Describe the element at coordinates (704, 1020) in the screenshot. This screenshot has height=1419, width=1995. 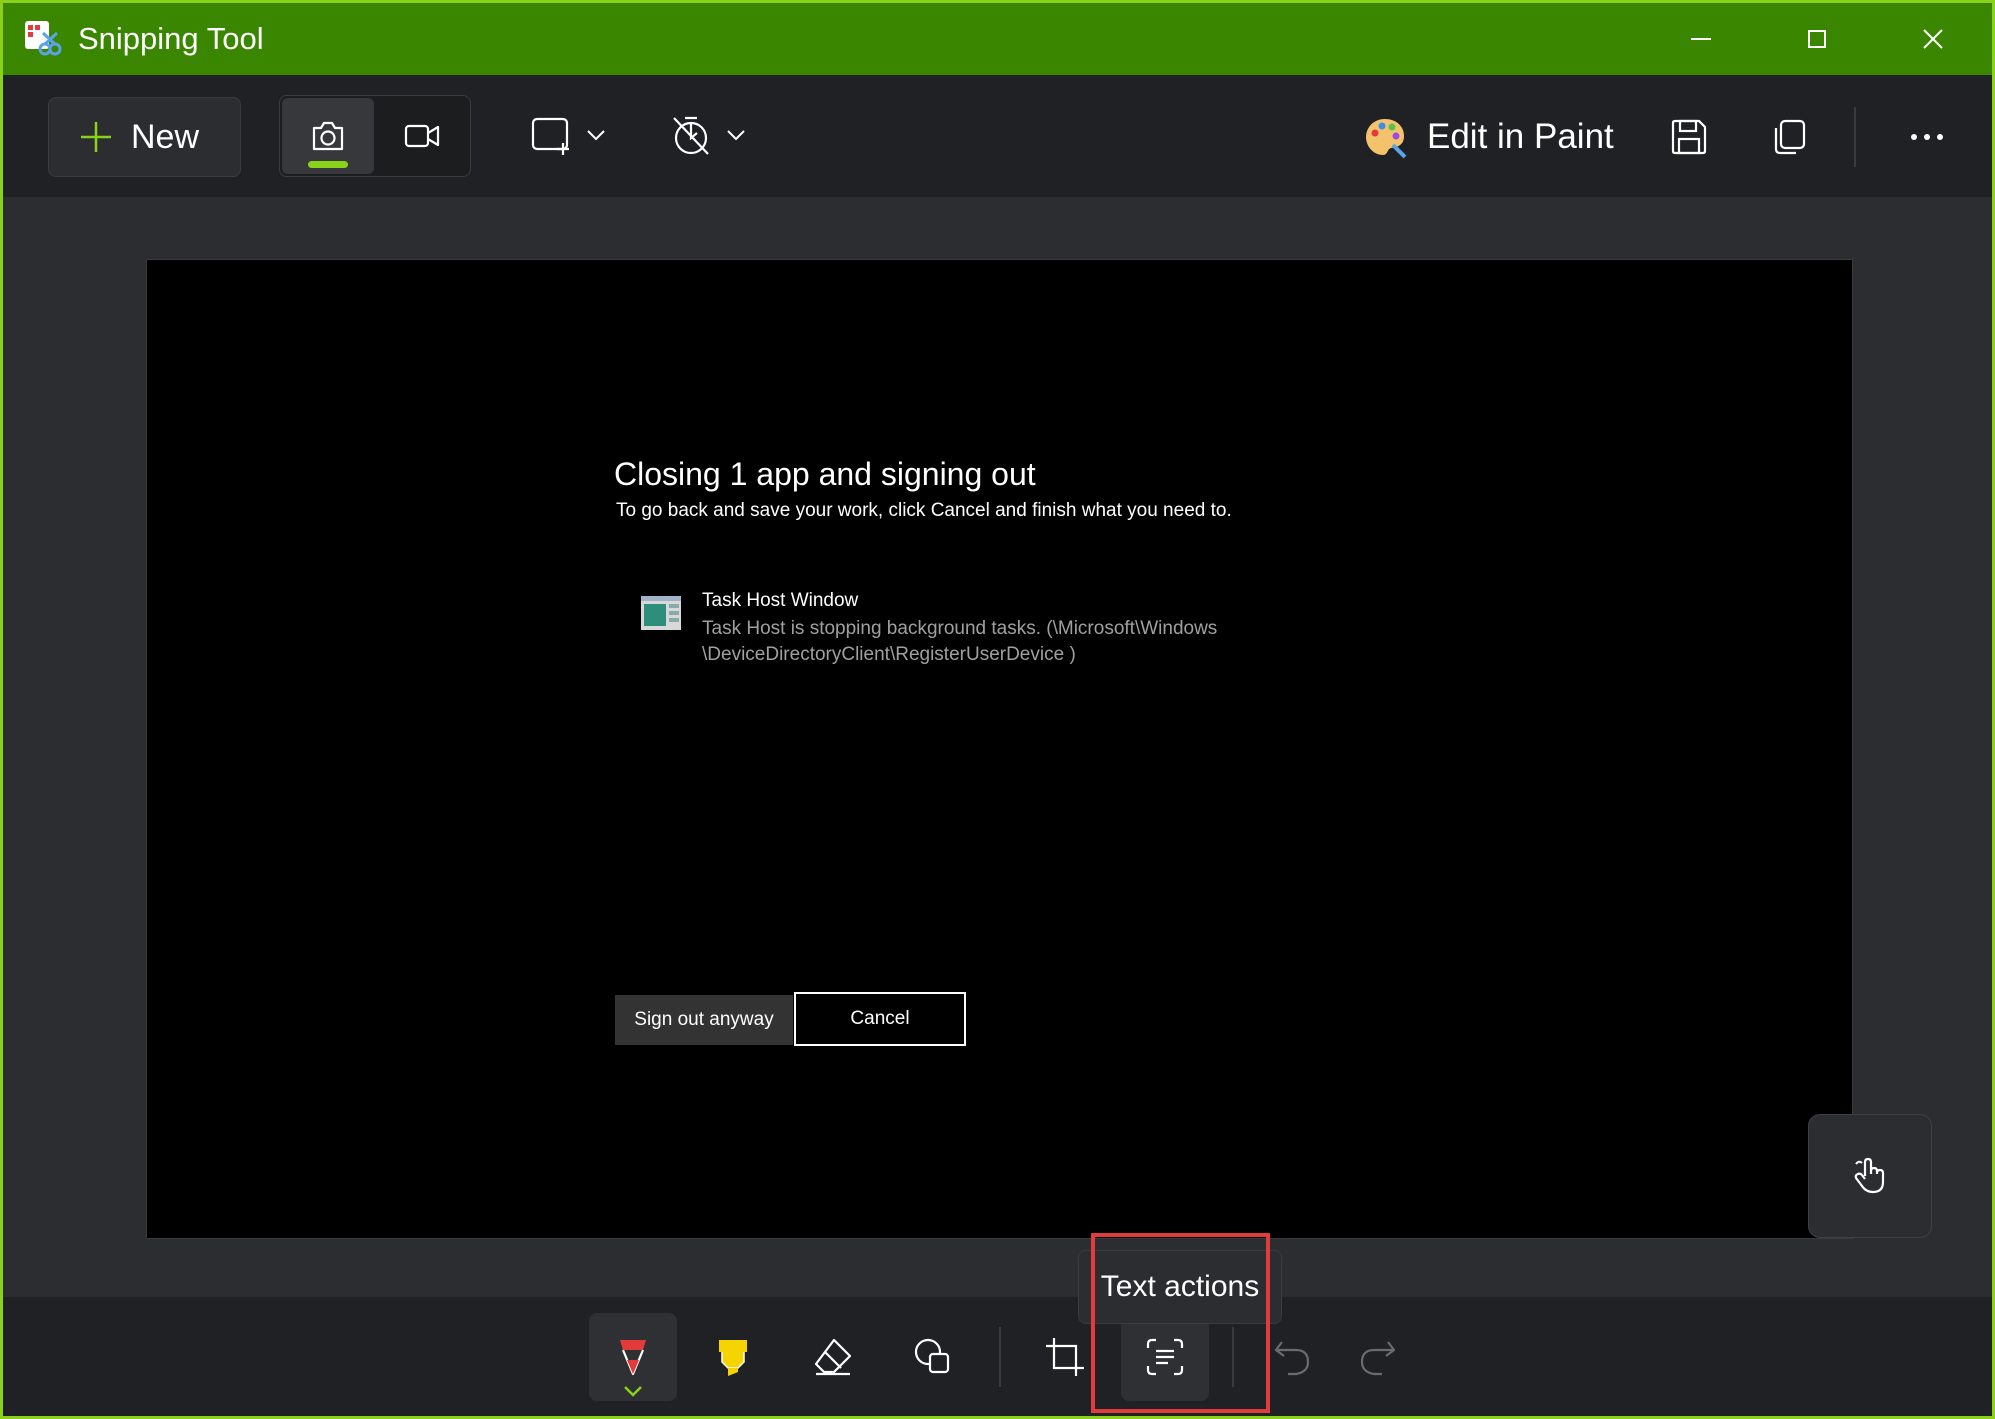
I see `sign-out-anyway-button: Sign out anyway` at that location.